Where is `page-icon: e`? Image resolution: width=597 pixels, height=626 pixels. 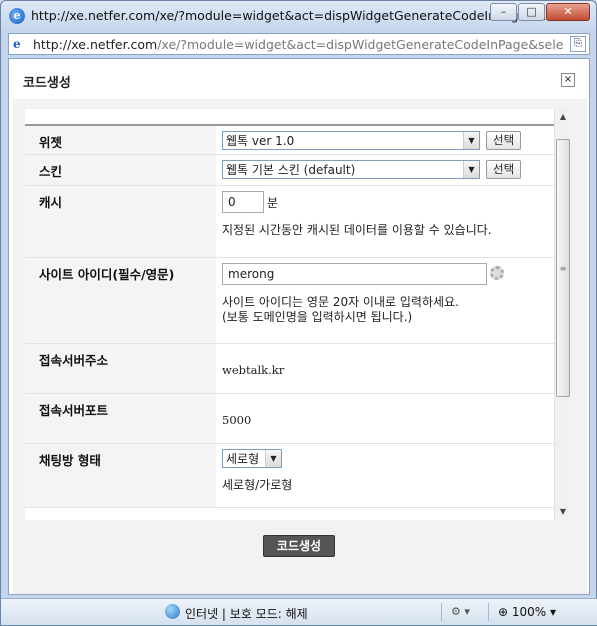 page-icon: e is located at coordinates (17, 44).